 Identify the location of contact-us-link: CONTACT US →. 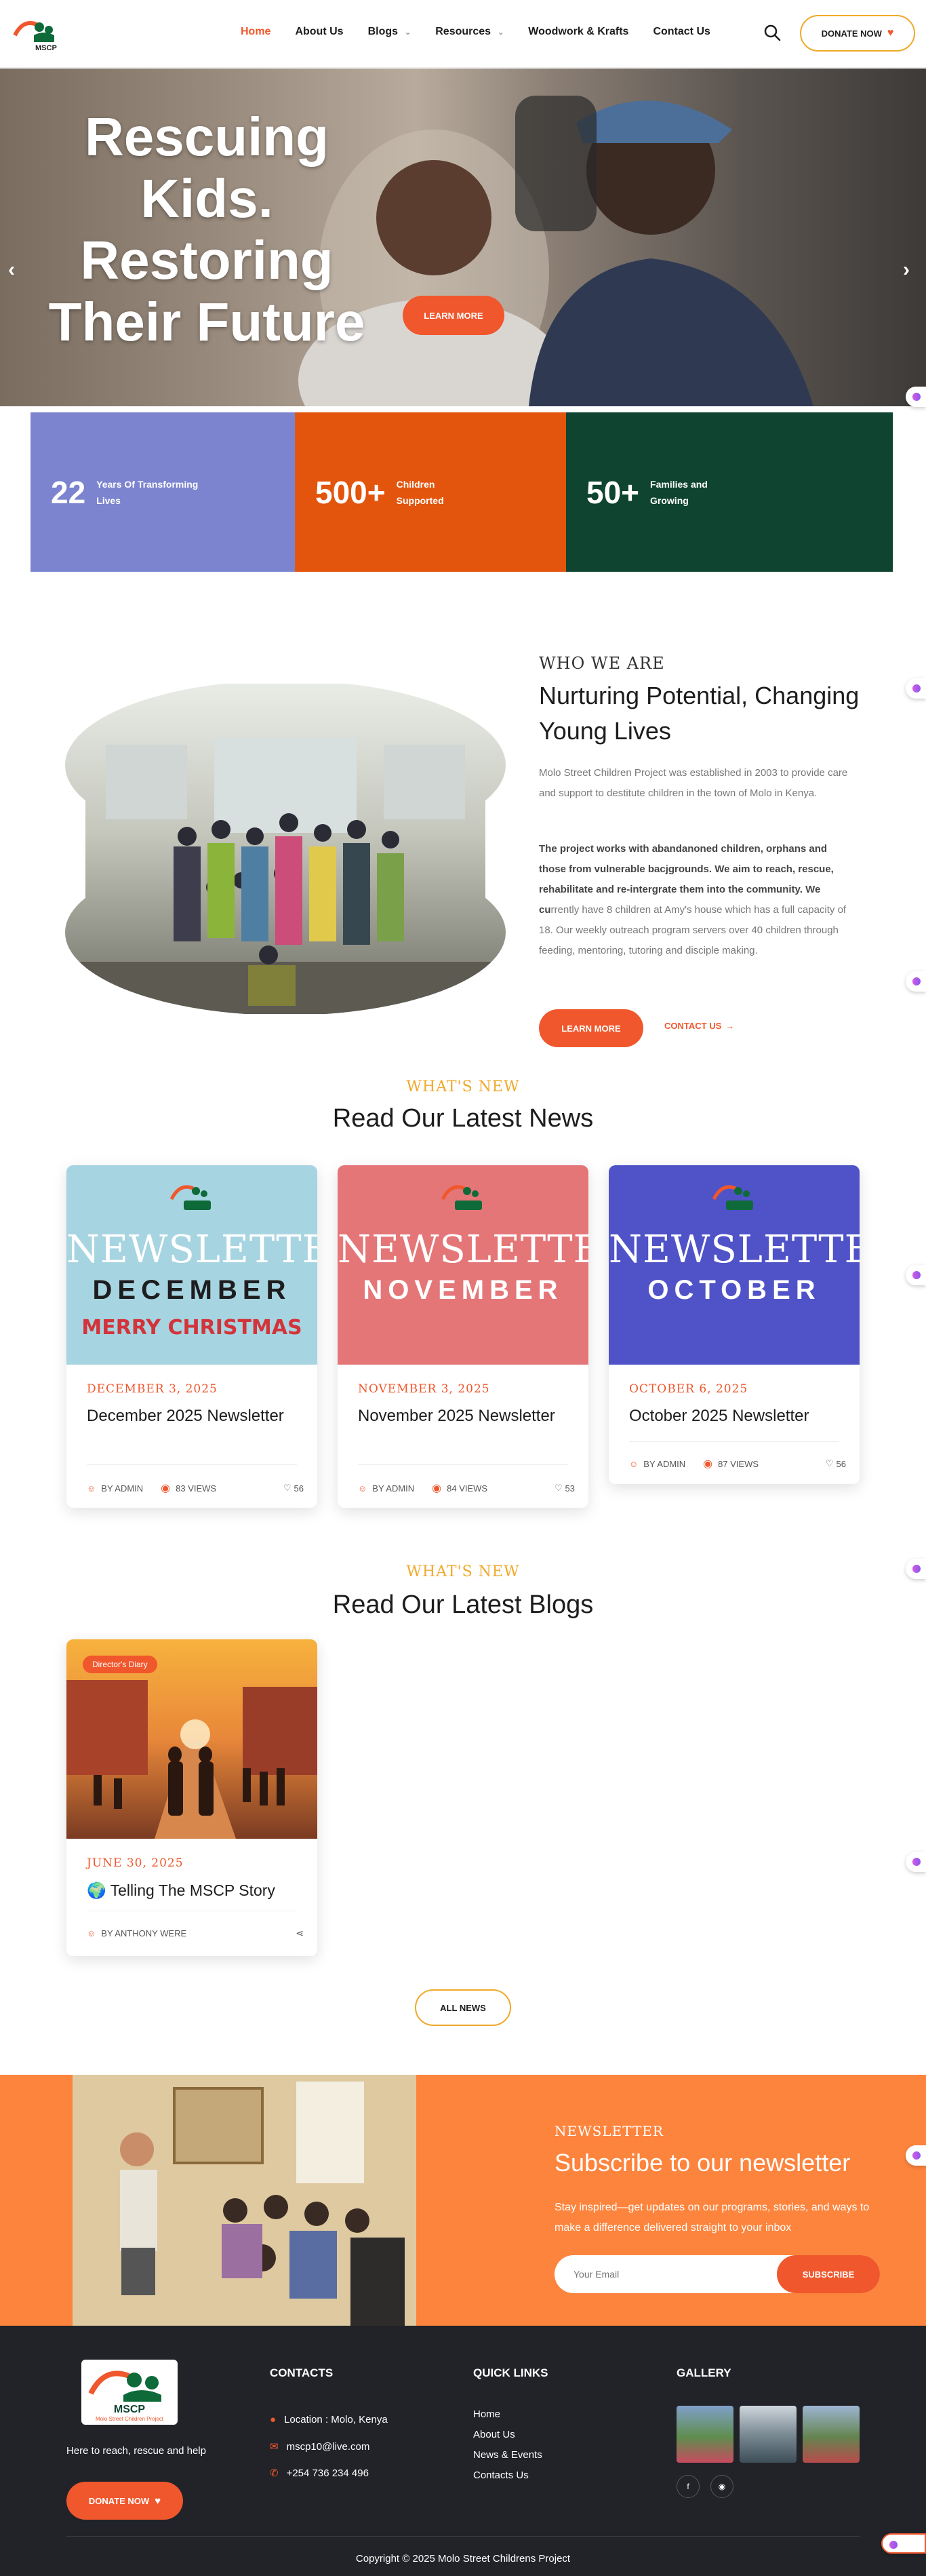
(699, 1026).